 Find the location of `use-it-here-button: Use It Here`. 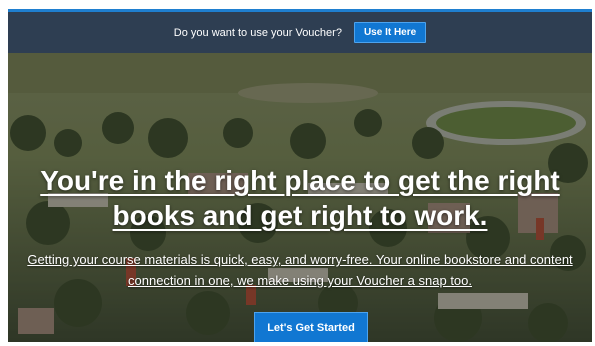

use-it-here-button: Use It Here is located at coordinates (390, 32).